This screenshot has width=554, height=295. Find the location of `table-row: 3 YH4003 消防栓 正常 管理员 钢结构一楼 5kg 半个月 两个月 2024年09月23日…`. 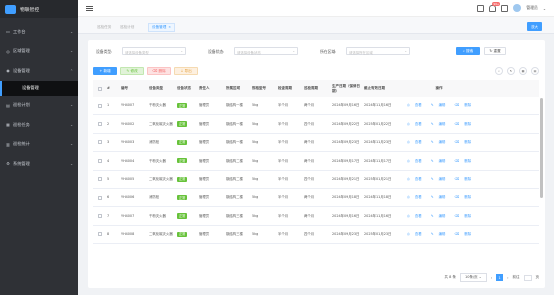

table-row: 3 YH4003 消防栓 正常 管理员 钢结构一楼 5kg 半个月 两个月 2024年09月23日… is located at coordinates (316, 143).